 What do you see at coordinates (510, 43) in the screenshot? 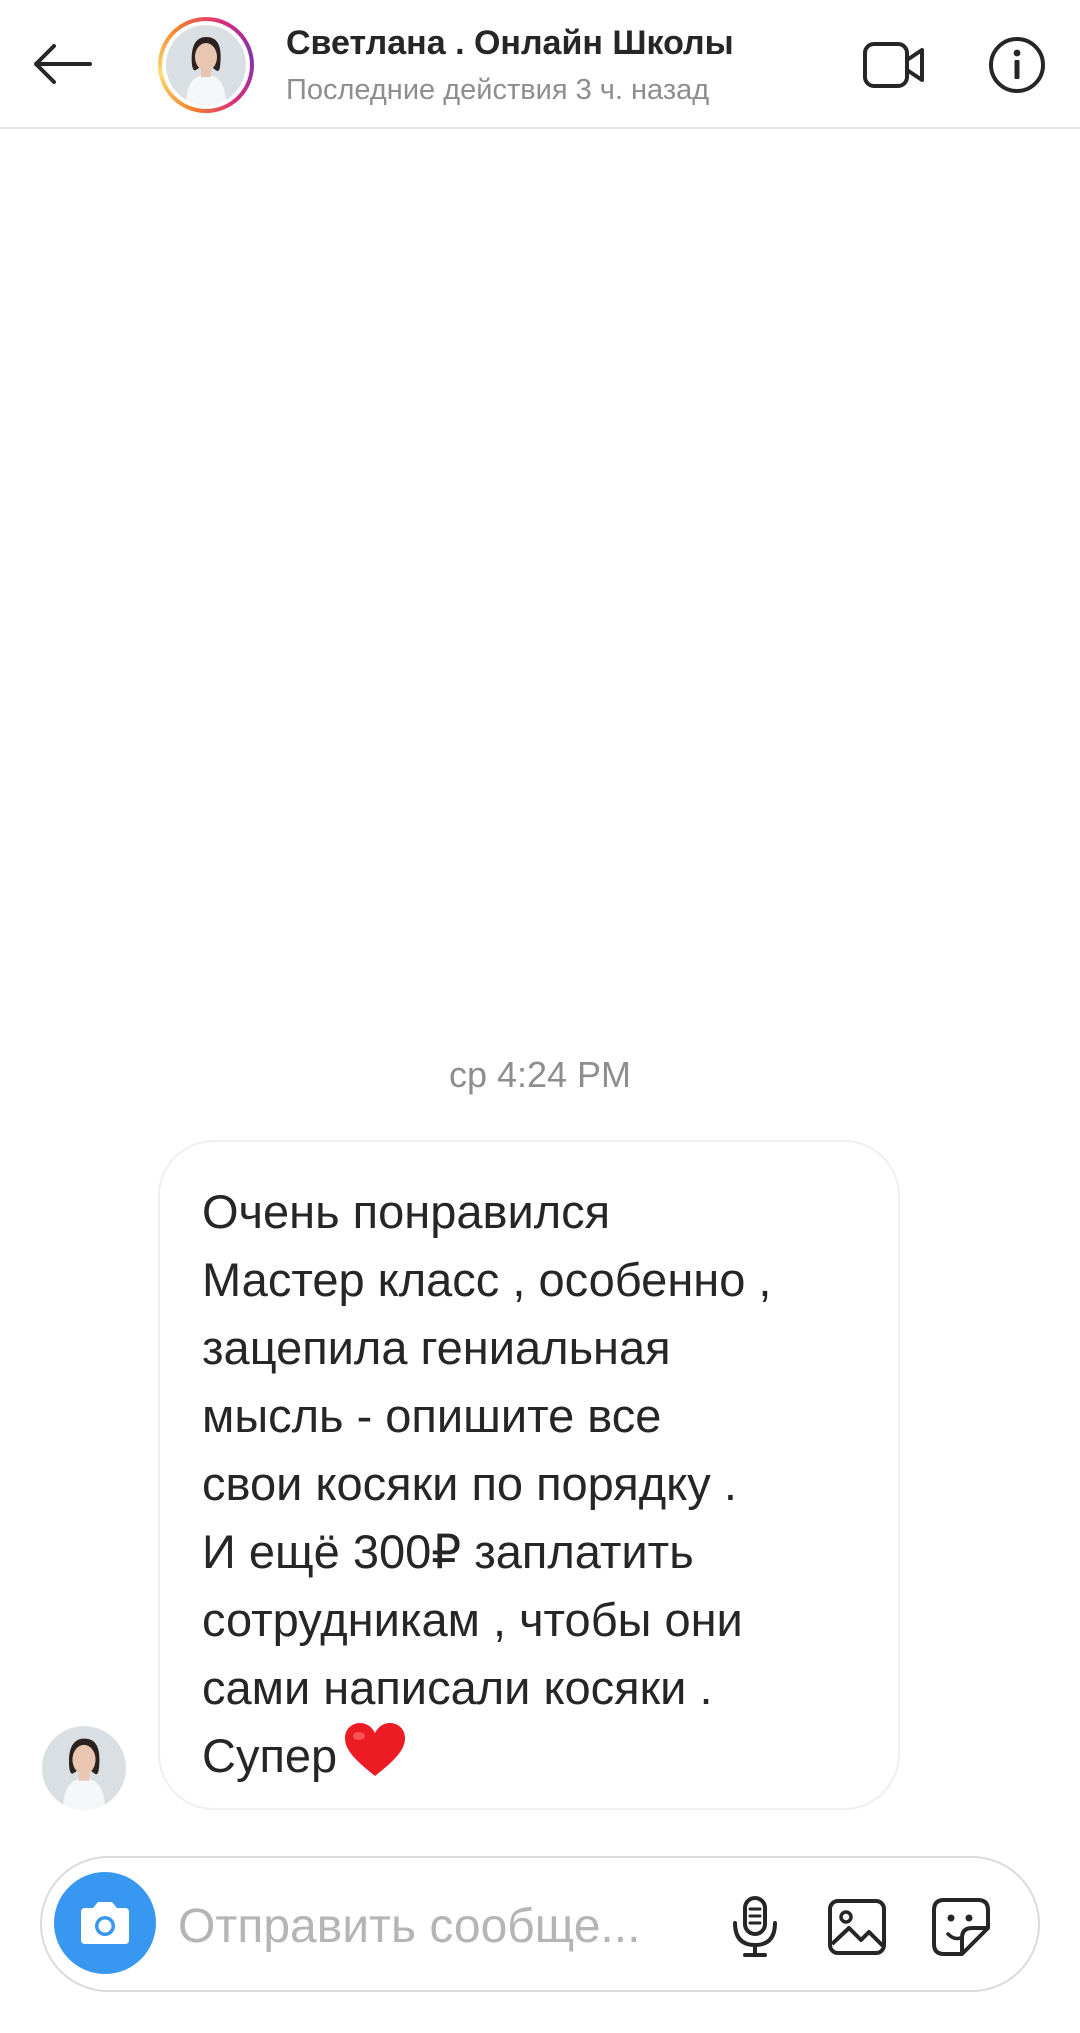
I see `contact-name: Светлана . Онлайн Школы` at bounding box center [510, 43].